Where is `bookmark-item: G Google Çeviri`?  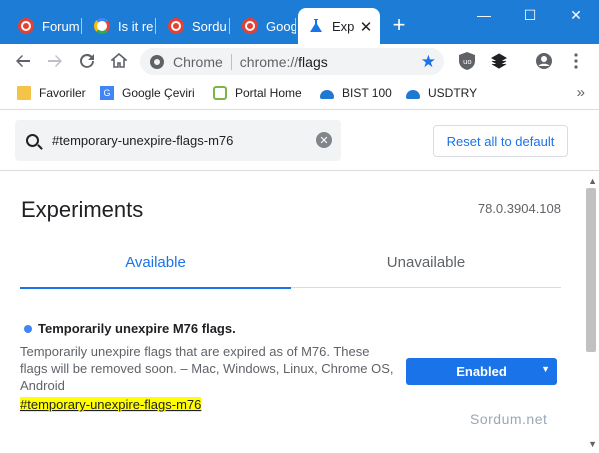 bookmark-item: G Google Çeviri is located at coordinates (147, 93).